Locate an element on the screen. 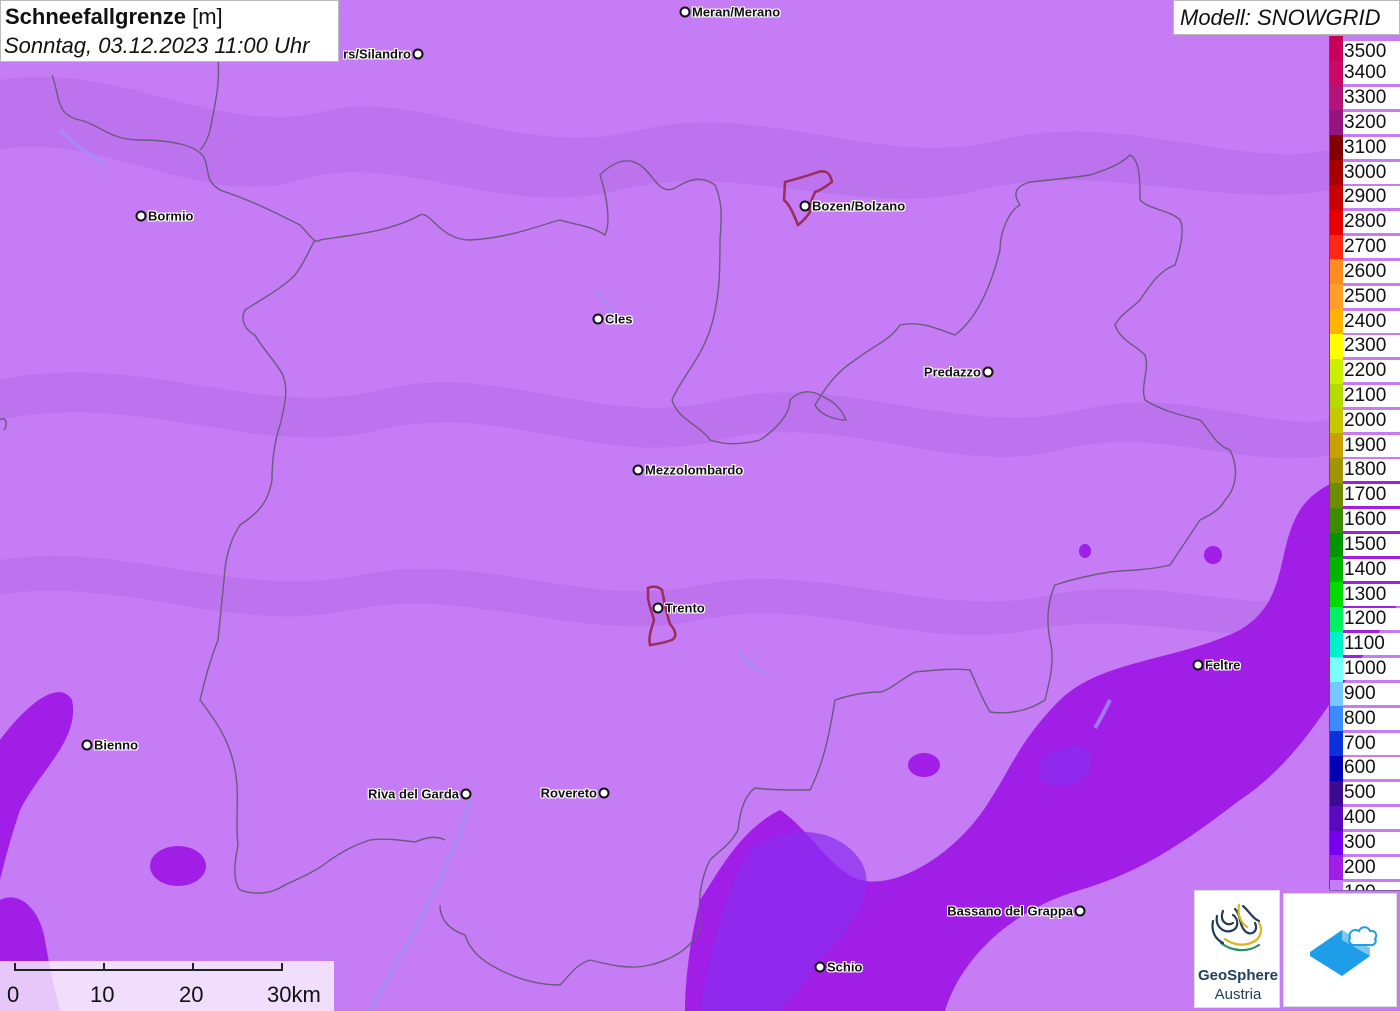  legend-label: 1800 is located at coordinates (1371, 470).